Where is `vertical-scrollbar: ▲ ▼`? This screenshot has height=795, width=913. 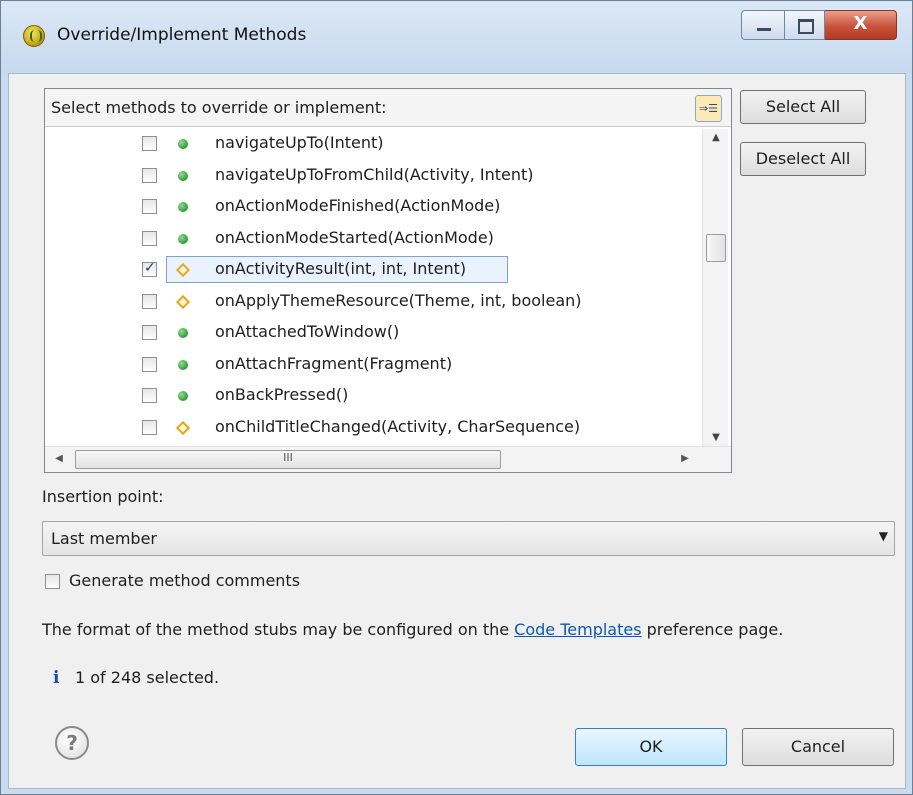
vertical-scrollbar: ▲ ▼ is located at coordinates (715, 287).